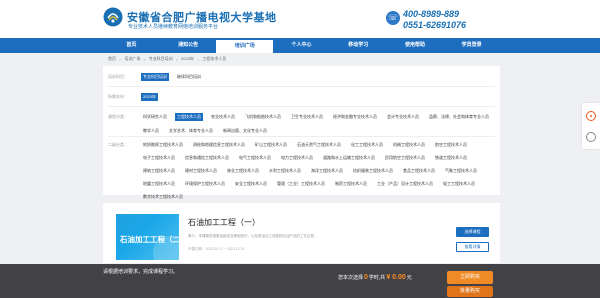 This screenshot has height=298, width=600. What do you see at coordinates (118, 144) in the screenshot?
I see `subcategory-label: 二级分类：` at bounding box center [118, 144].